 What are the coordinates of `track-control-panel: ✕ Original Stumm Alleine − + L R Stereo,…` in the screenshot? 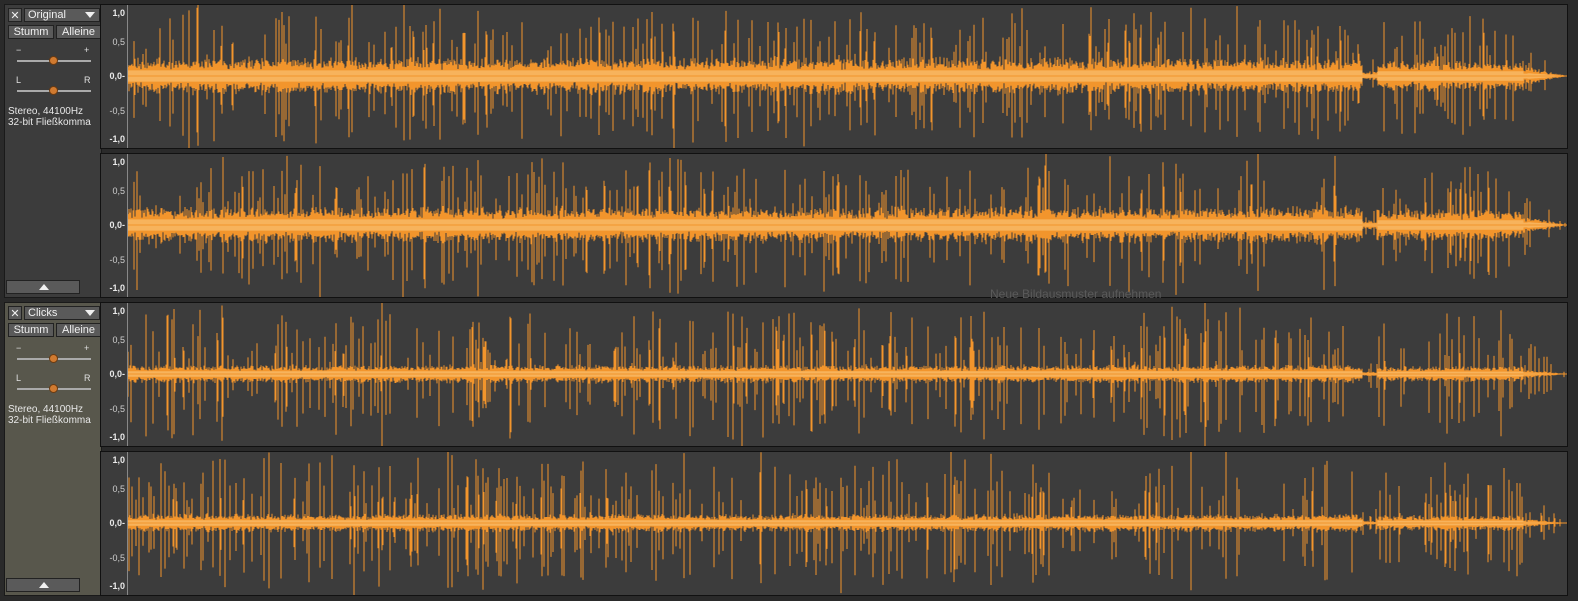 It's located at (53, 151).